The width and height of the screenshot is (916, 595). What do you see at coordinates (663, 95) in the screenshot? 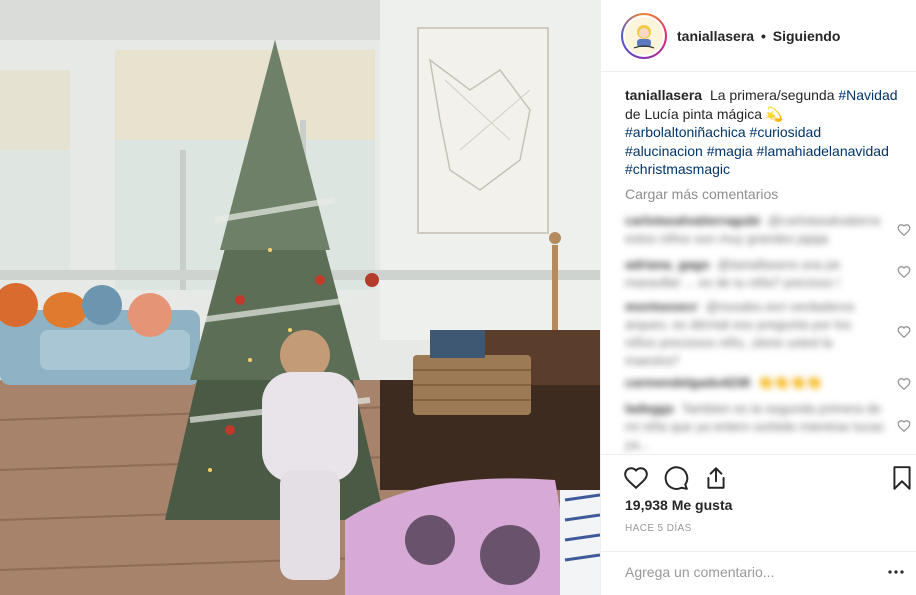
I see `caption-username: taniallasera` at bounding box center [663, 95].